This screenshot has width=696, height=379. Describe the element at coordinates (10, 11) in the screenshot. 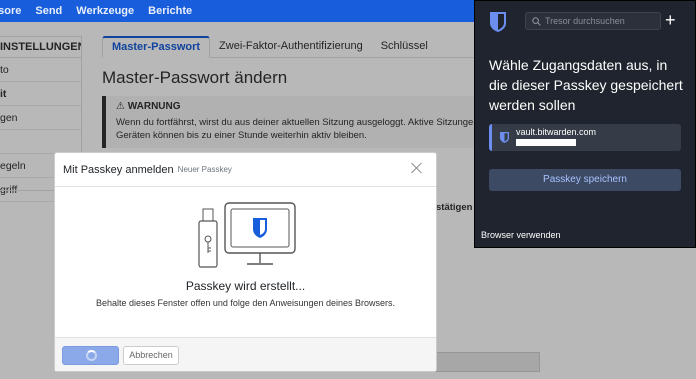

I see `nav-item-vault: esore` at that location.